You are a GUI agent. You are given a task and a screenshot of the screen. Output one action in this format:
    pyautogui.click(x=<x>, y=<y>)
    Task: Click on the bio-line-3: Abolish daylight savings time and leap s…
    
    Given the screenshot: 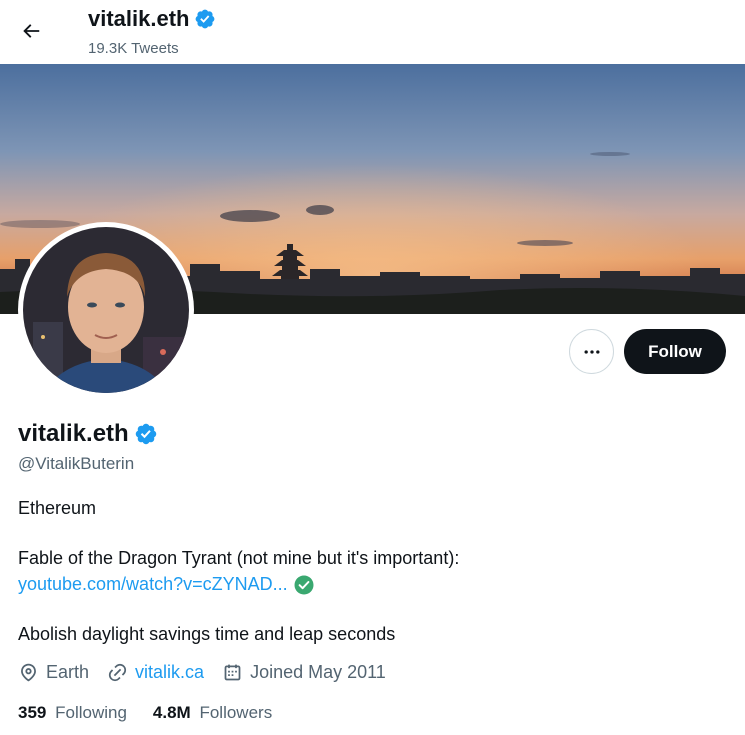 What is the action you would take?
    pyautogui.click(x=207, y=634)
    